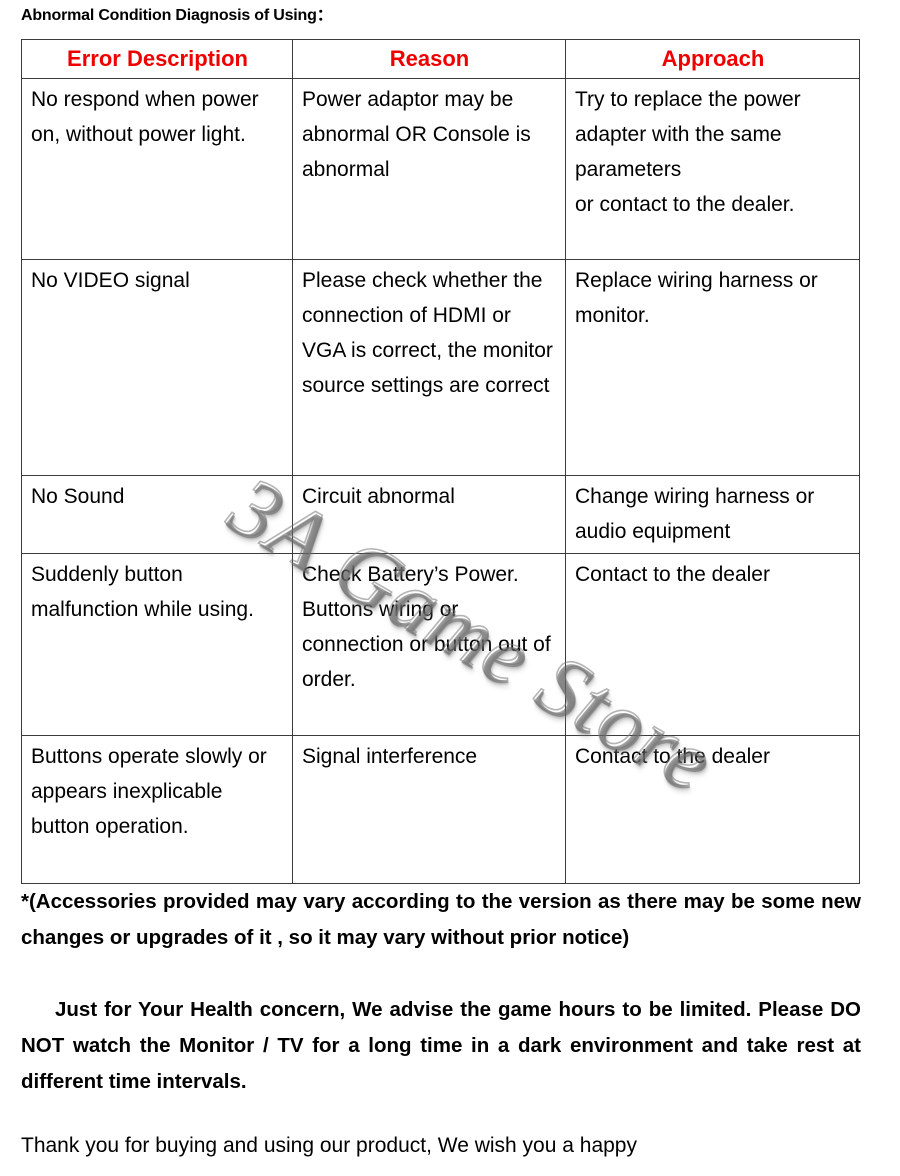  I want to click on cell-reason: Signal interference, so click(429, 809).